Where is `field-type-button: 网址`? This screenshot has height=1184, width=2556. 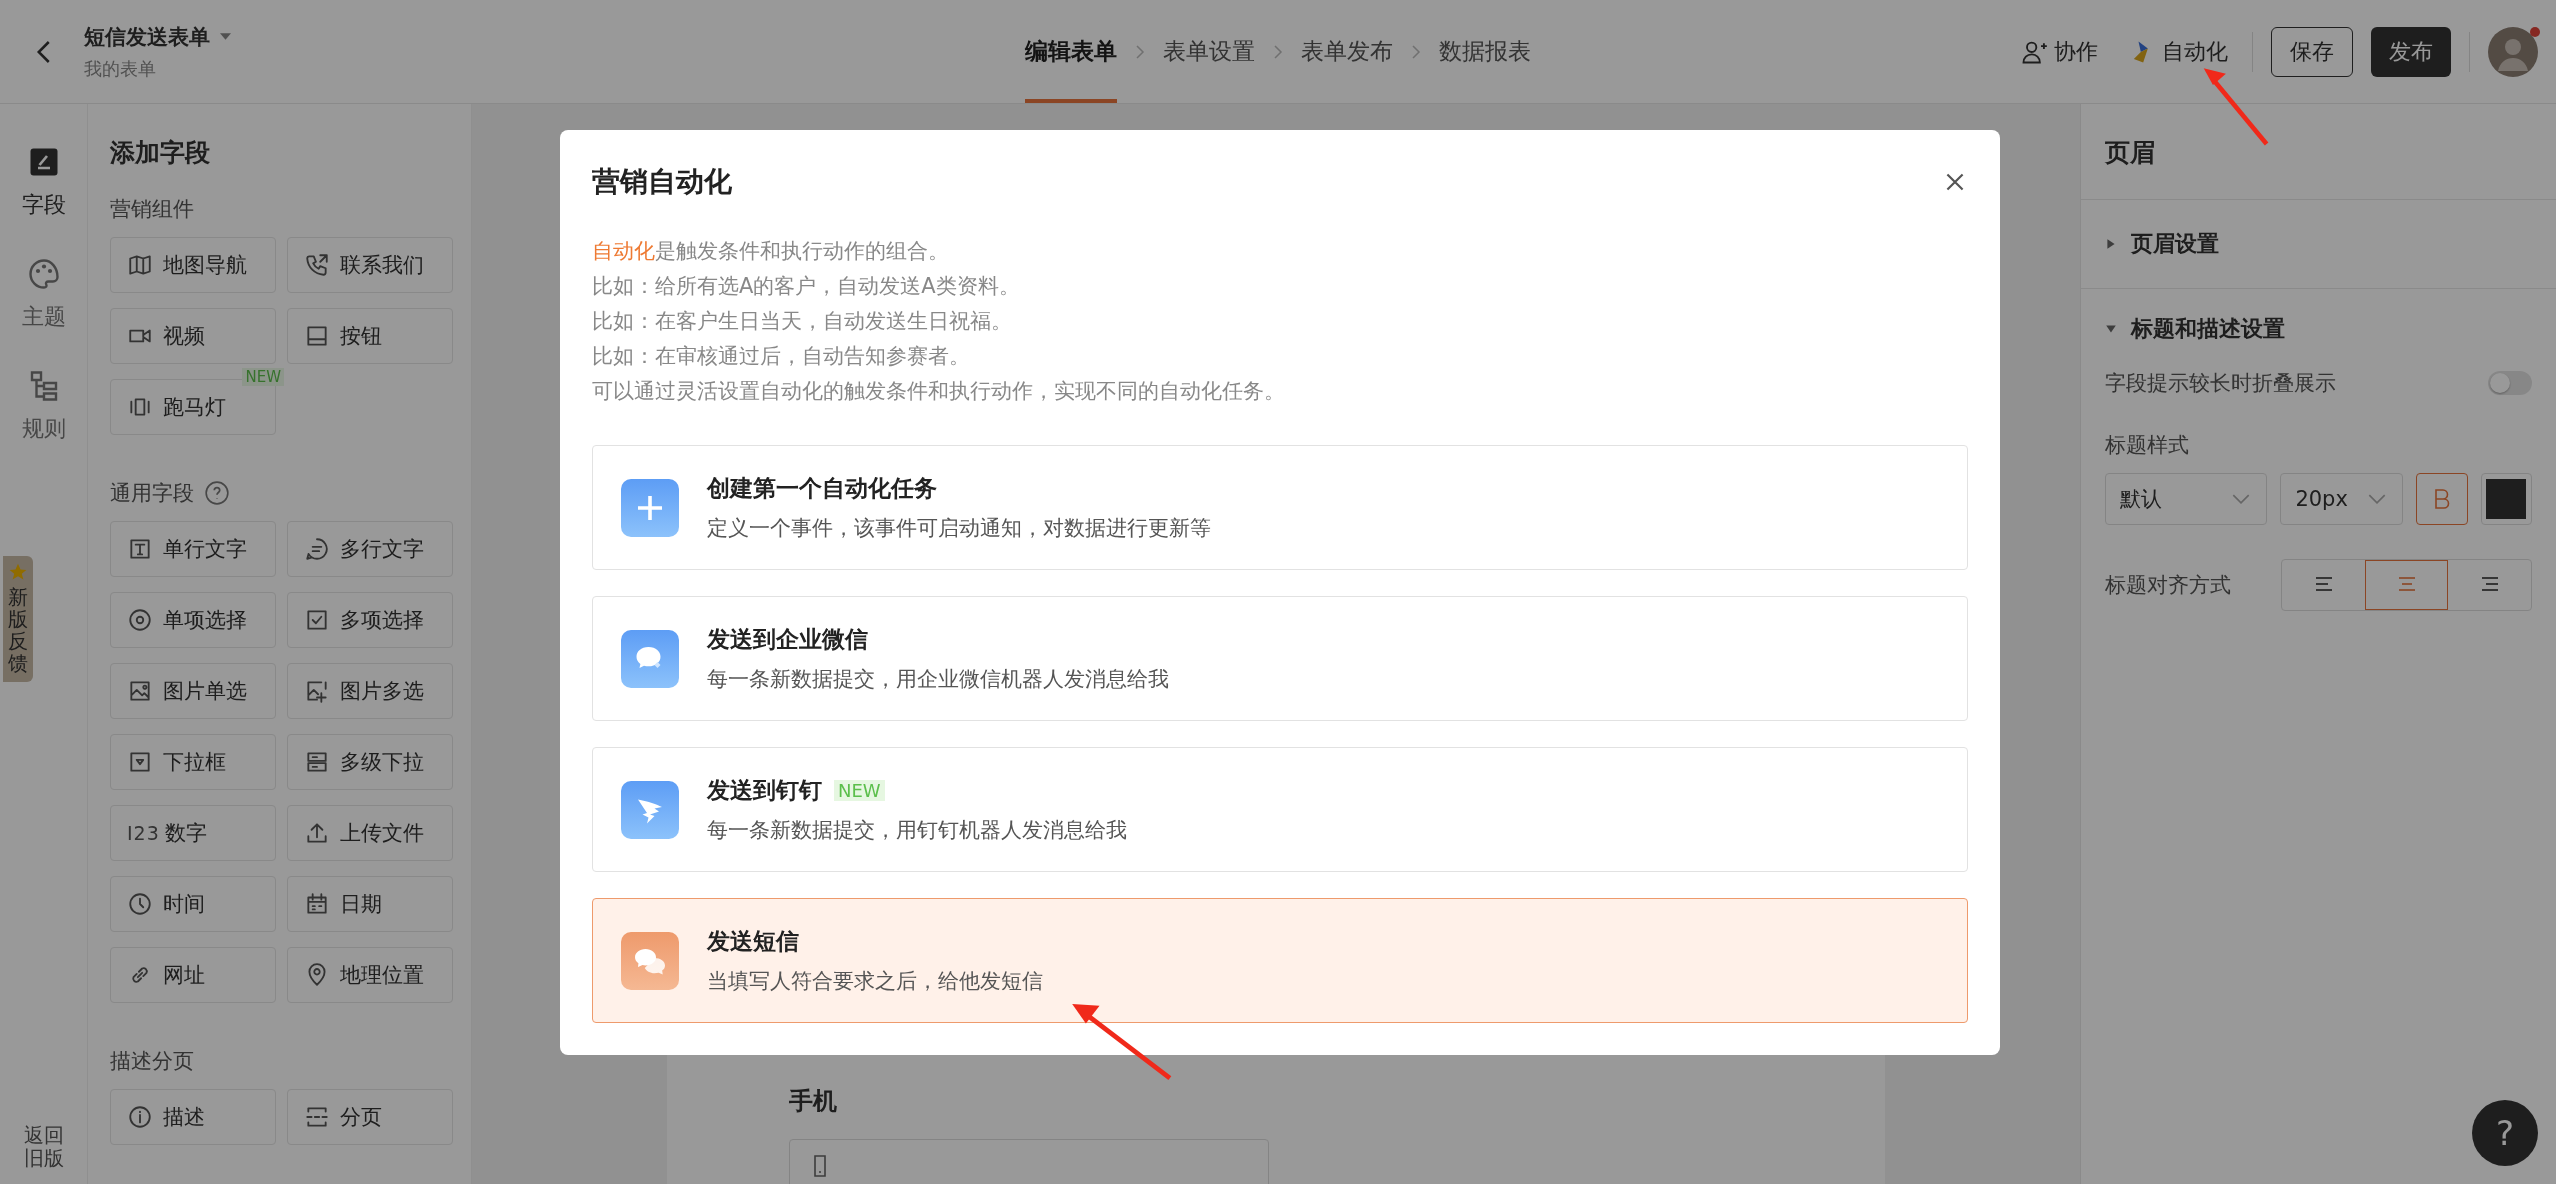
field-type-button: 网址 is located at coordinates (193, 975).